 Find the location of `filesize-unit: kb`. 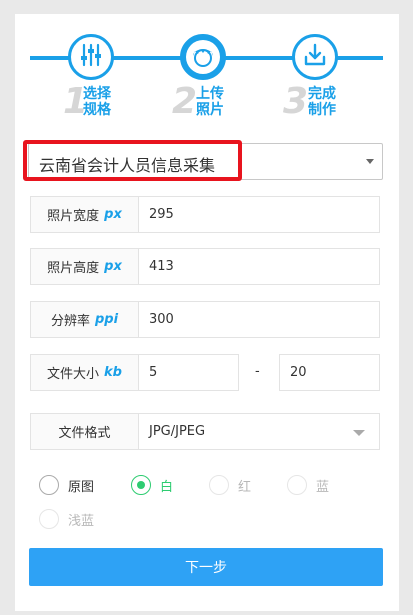

filesize-unit: kb is located at coordinates (113, 372).